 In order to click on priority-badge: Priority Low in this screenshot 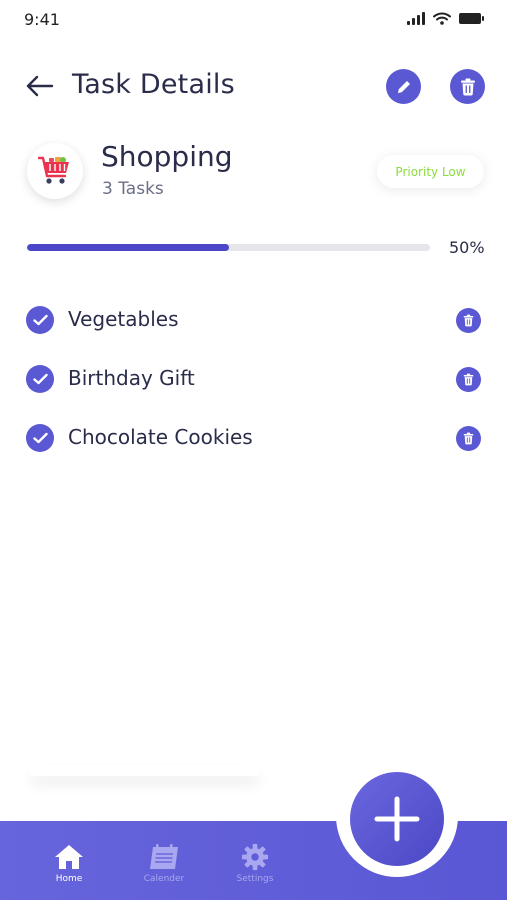, I will do `click(430, 171)`.